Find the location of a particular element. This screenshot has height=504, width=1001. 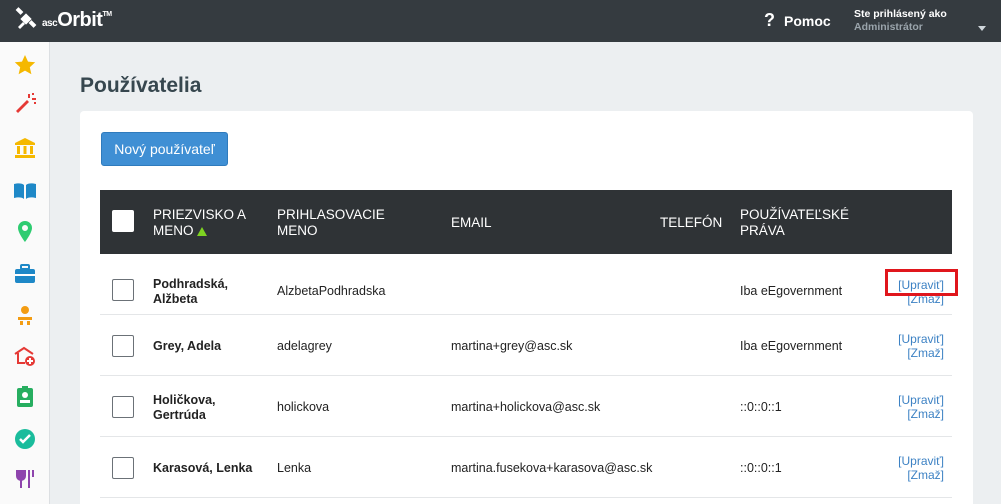

sidebar-item-education is located at coordinates (25, 191).